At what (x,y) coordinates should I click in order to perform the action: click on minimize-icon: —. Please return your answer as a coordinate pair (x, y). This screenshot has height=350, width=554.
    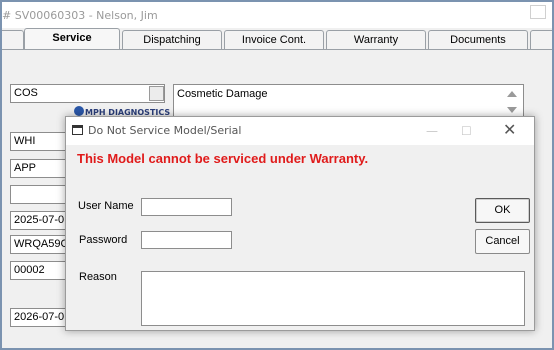
    Looking at the image, I should click on (432, 131).